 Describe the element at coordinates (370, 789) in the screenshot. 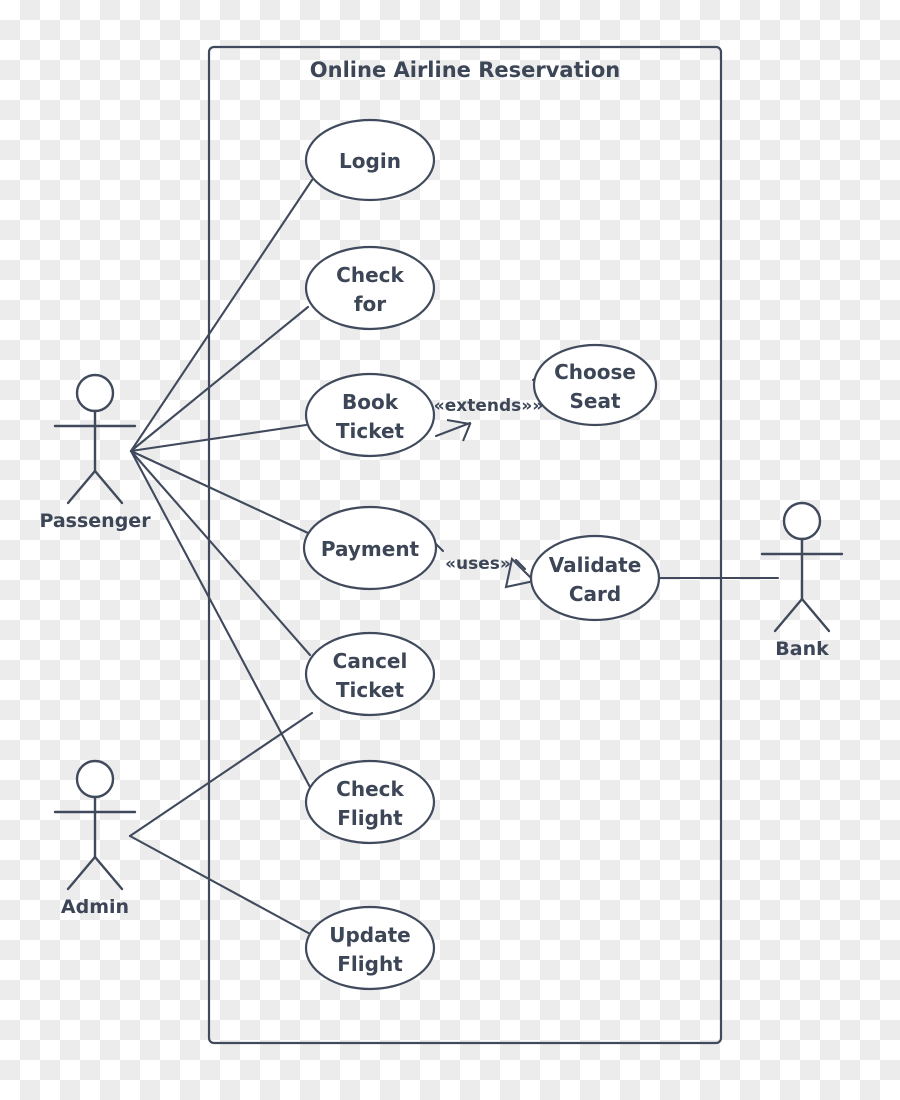

I see `use-case-check-flight-label-line1: Check` at that location.